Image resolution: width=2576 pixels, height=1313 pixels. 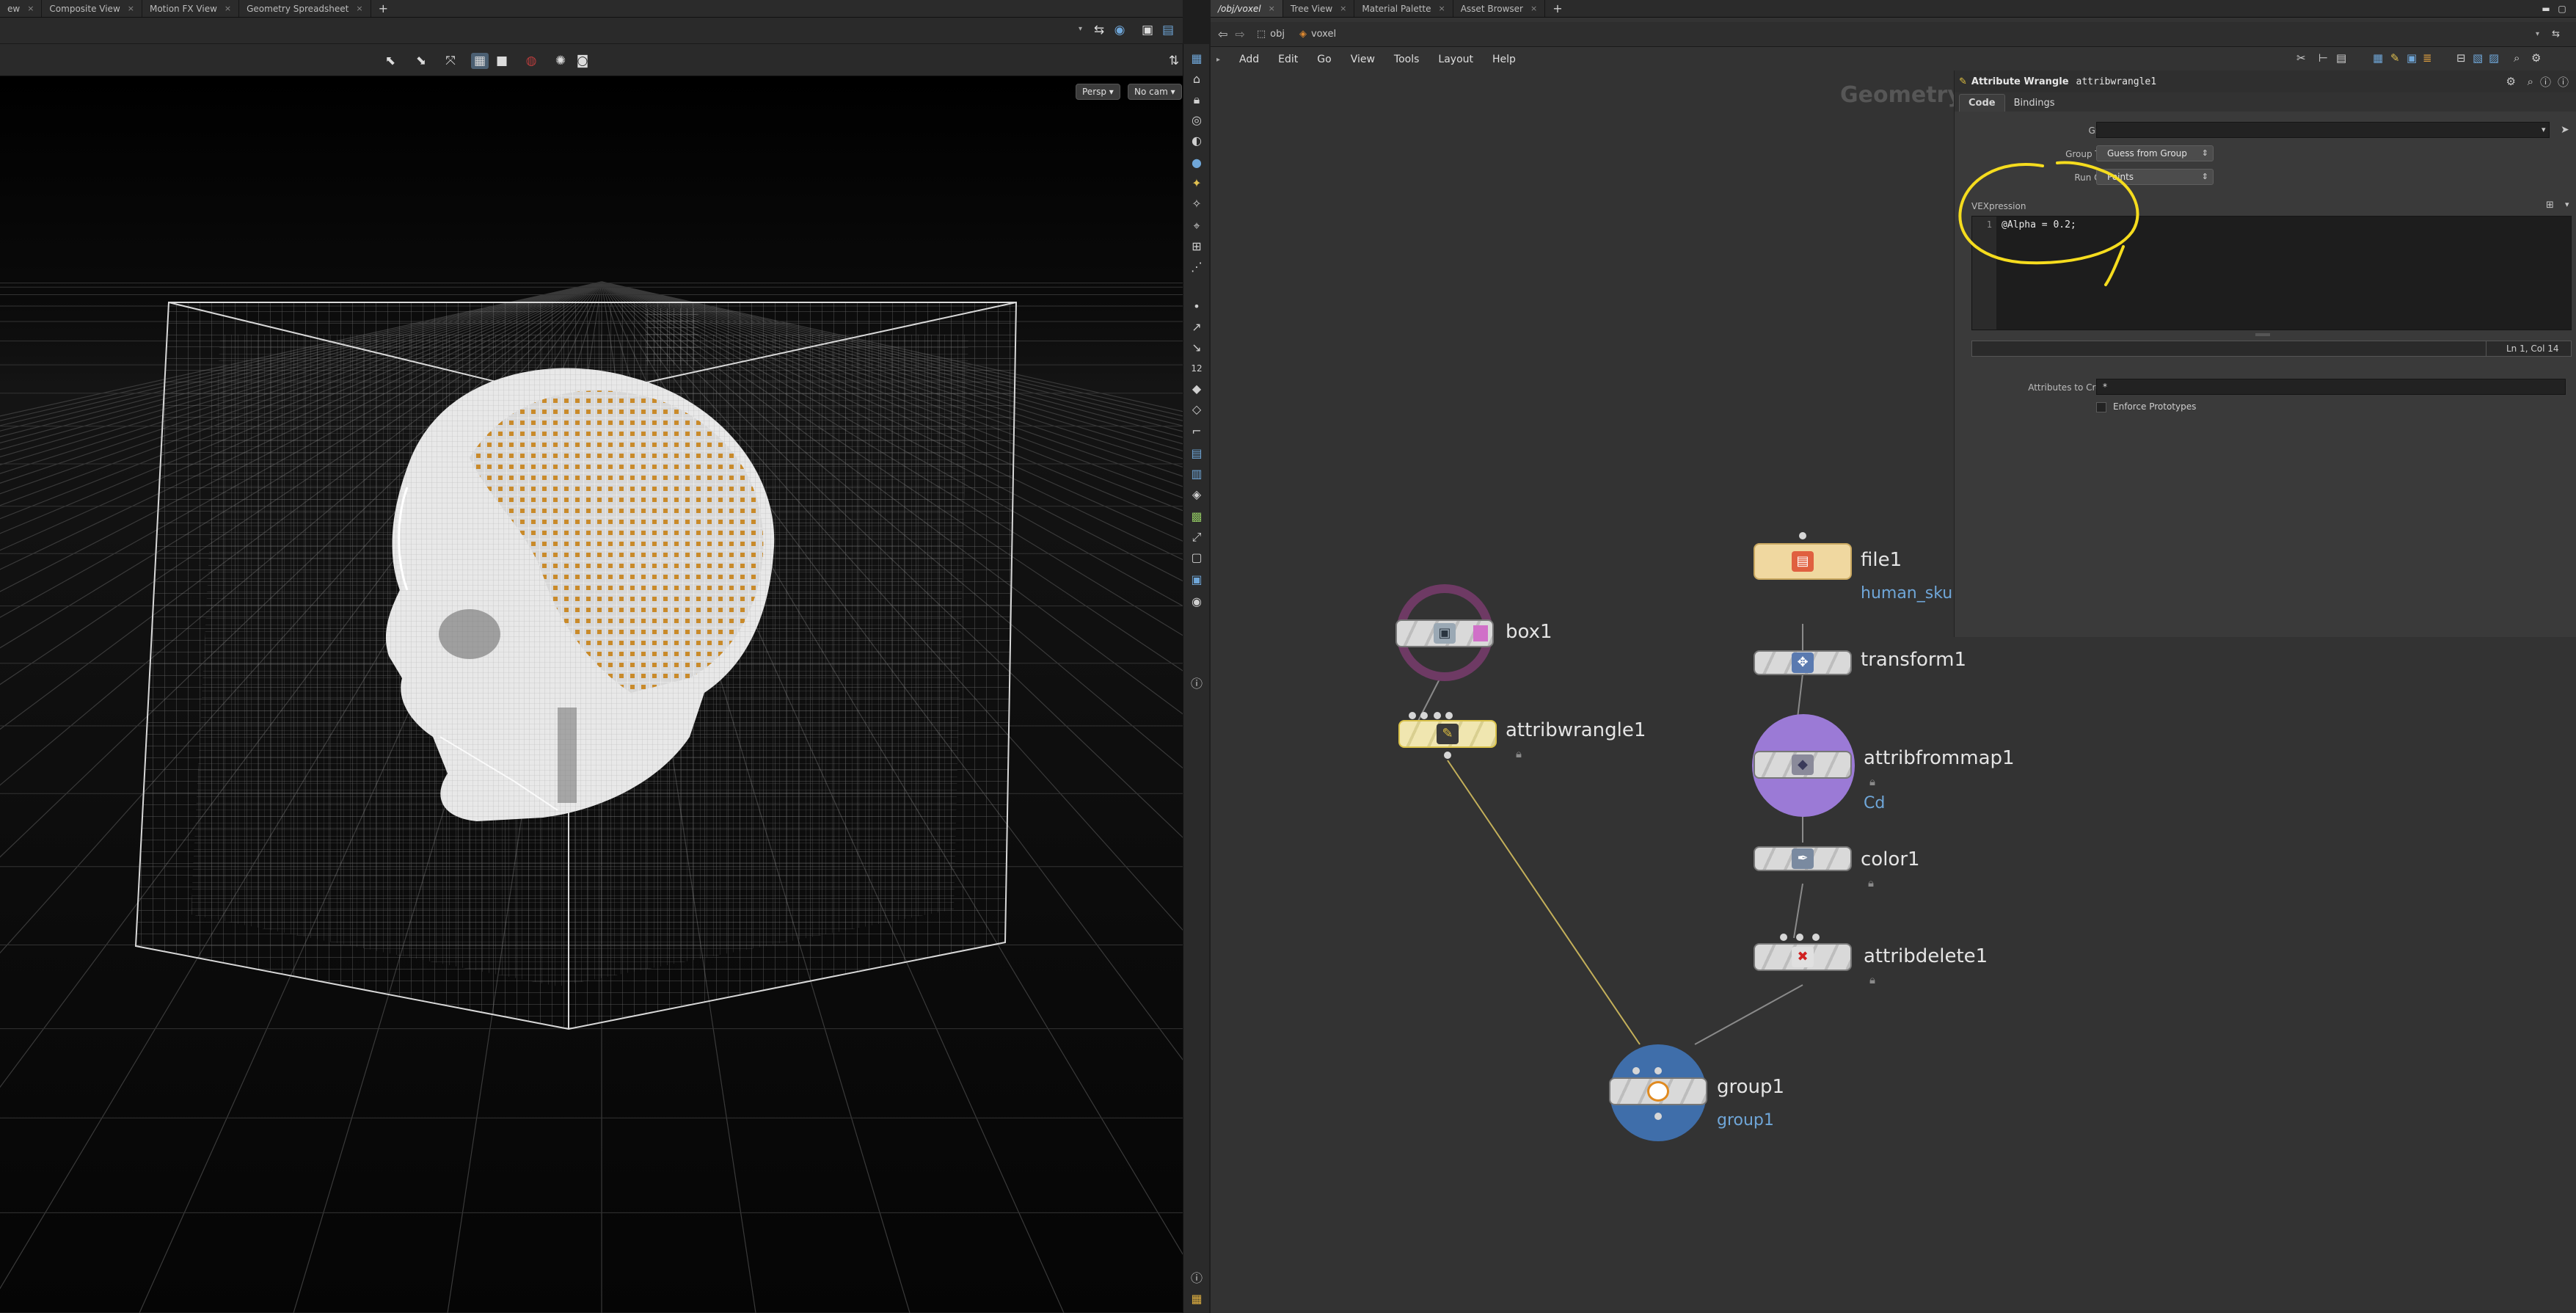 I want to click on tab-obj-voxel: /obj/voxel ×, so click(x=1247, y=8).